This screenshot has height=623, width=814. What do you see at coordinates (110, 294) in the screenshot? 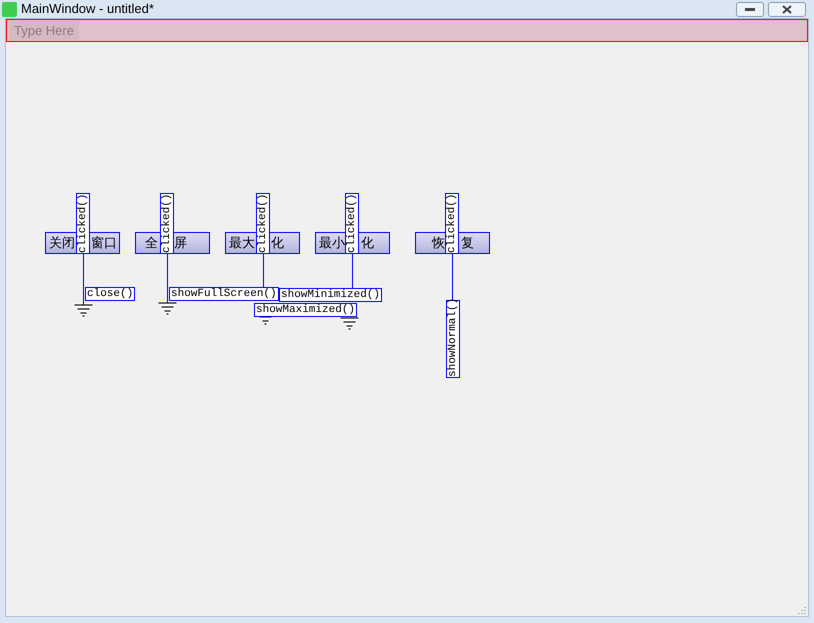
I see `slot-label: close()` at bounding box center [110, 294].